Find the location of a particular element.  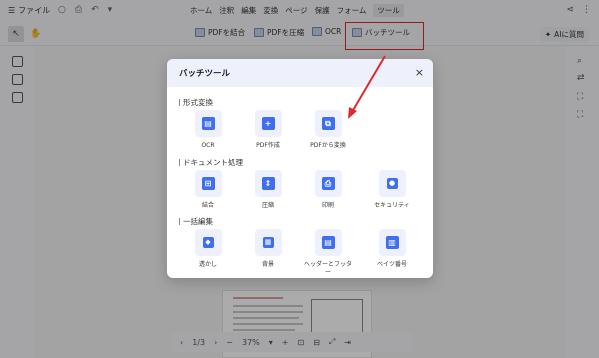

tool-print: ⎙ 印刷 is located at coordinates (328, 190).